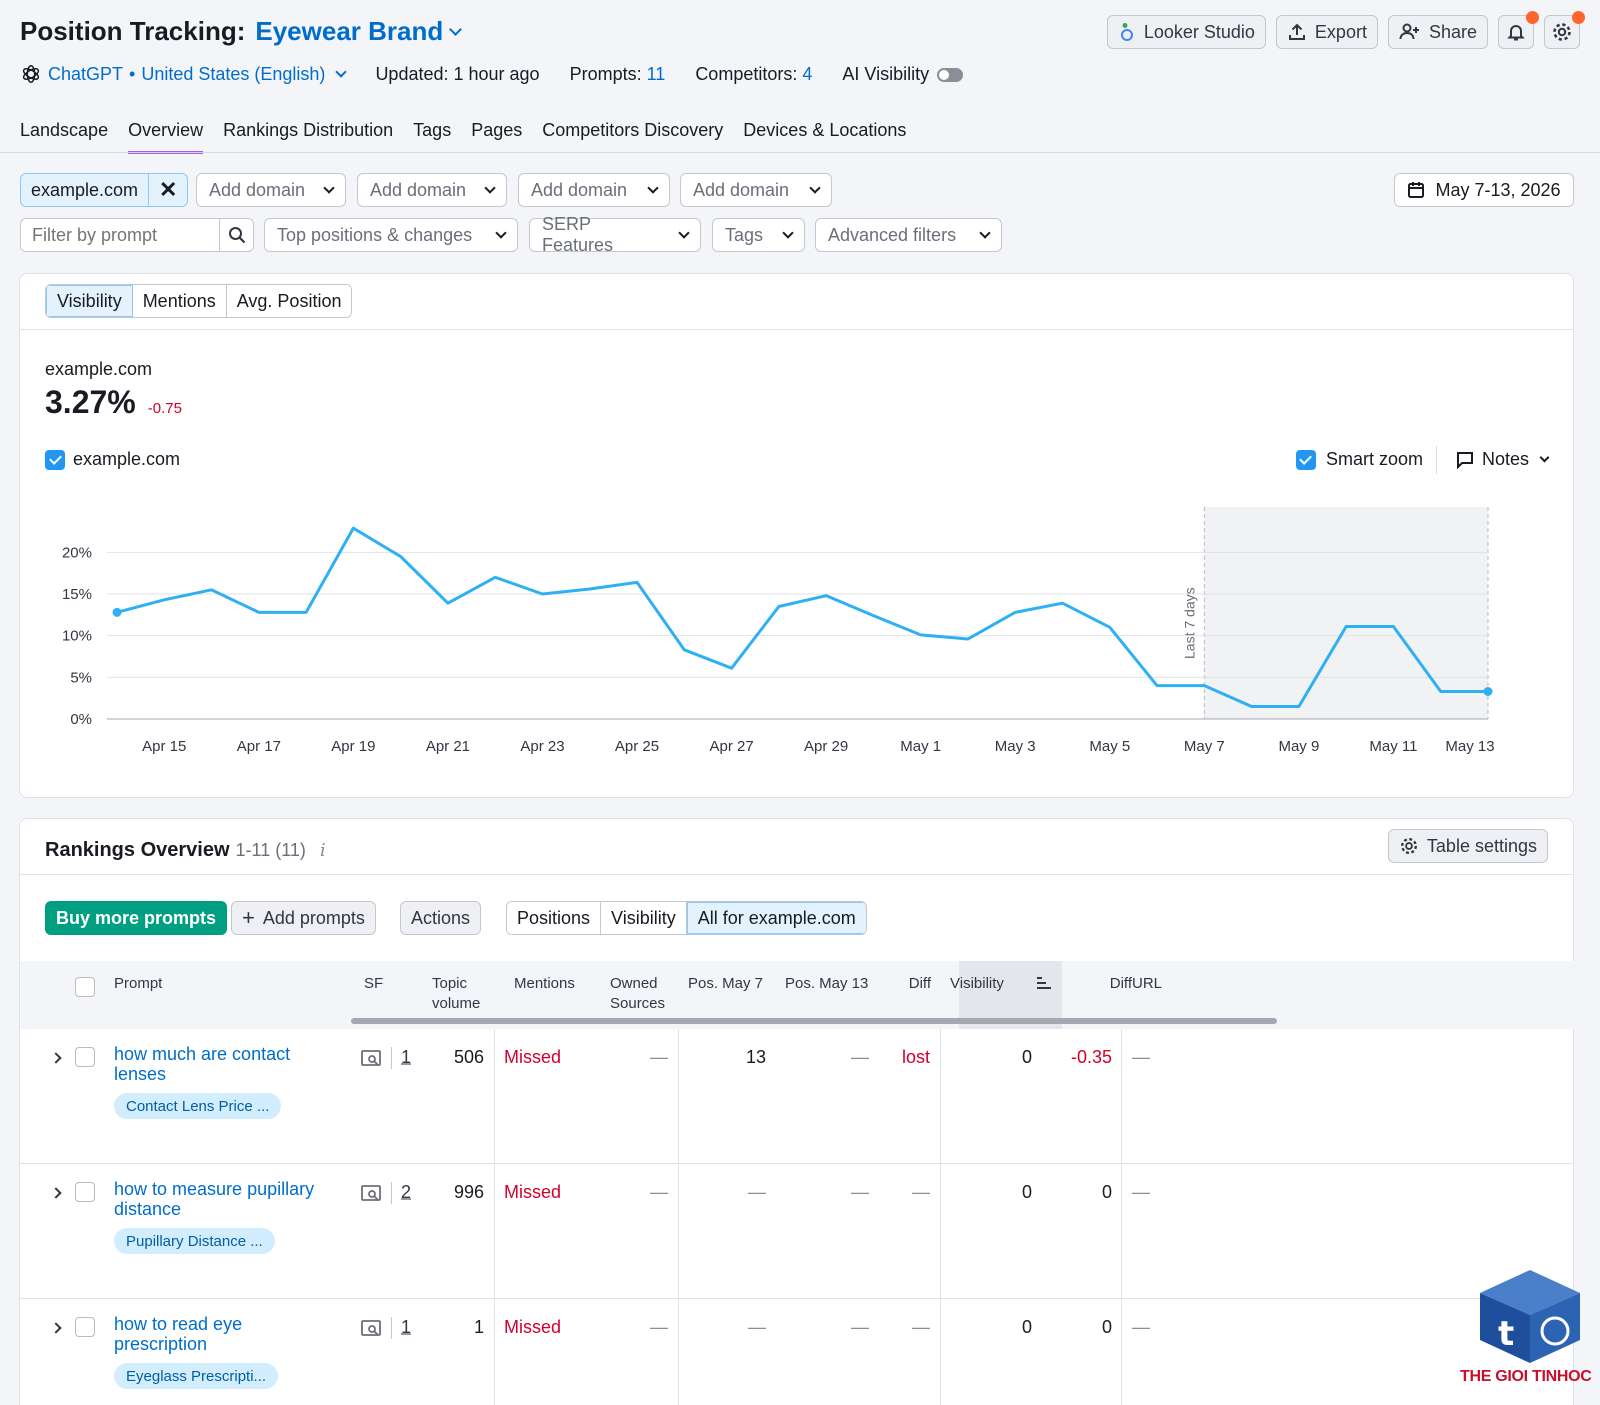 The height and width of the screenshot is (1405, 1600). I want to click on serp-features-select: SERP Features, so click(615, 234).